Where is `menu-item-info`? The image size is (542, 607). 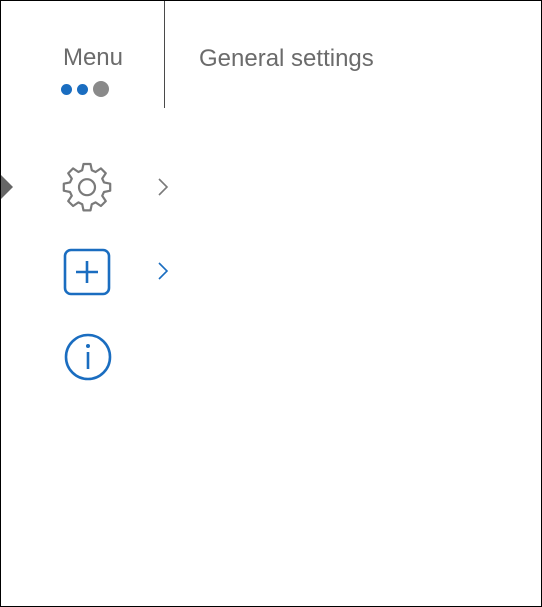 menu-item-info is located at coordinates (101, 357).